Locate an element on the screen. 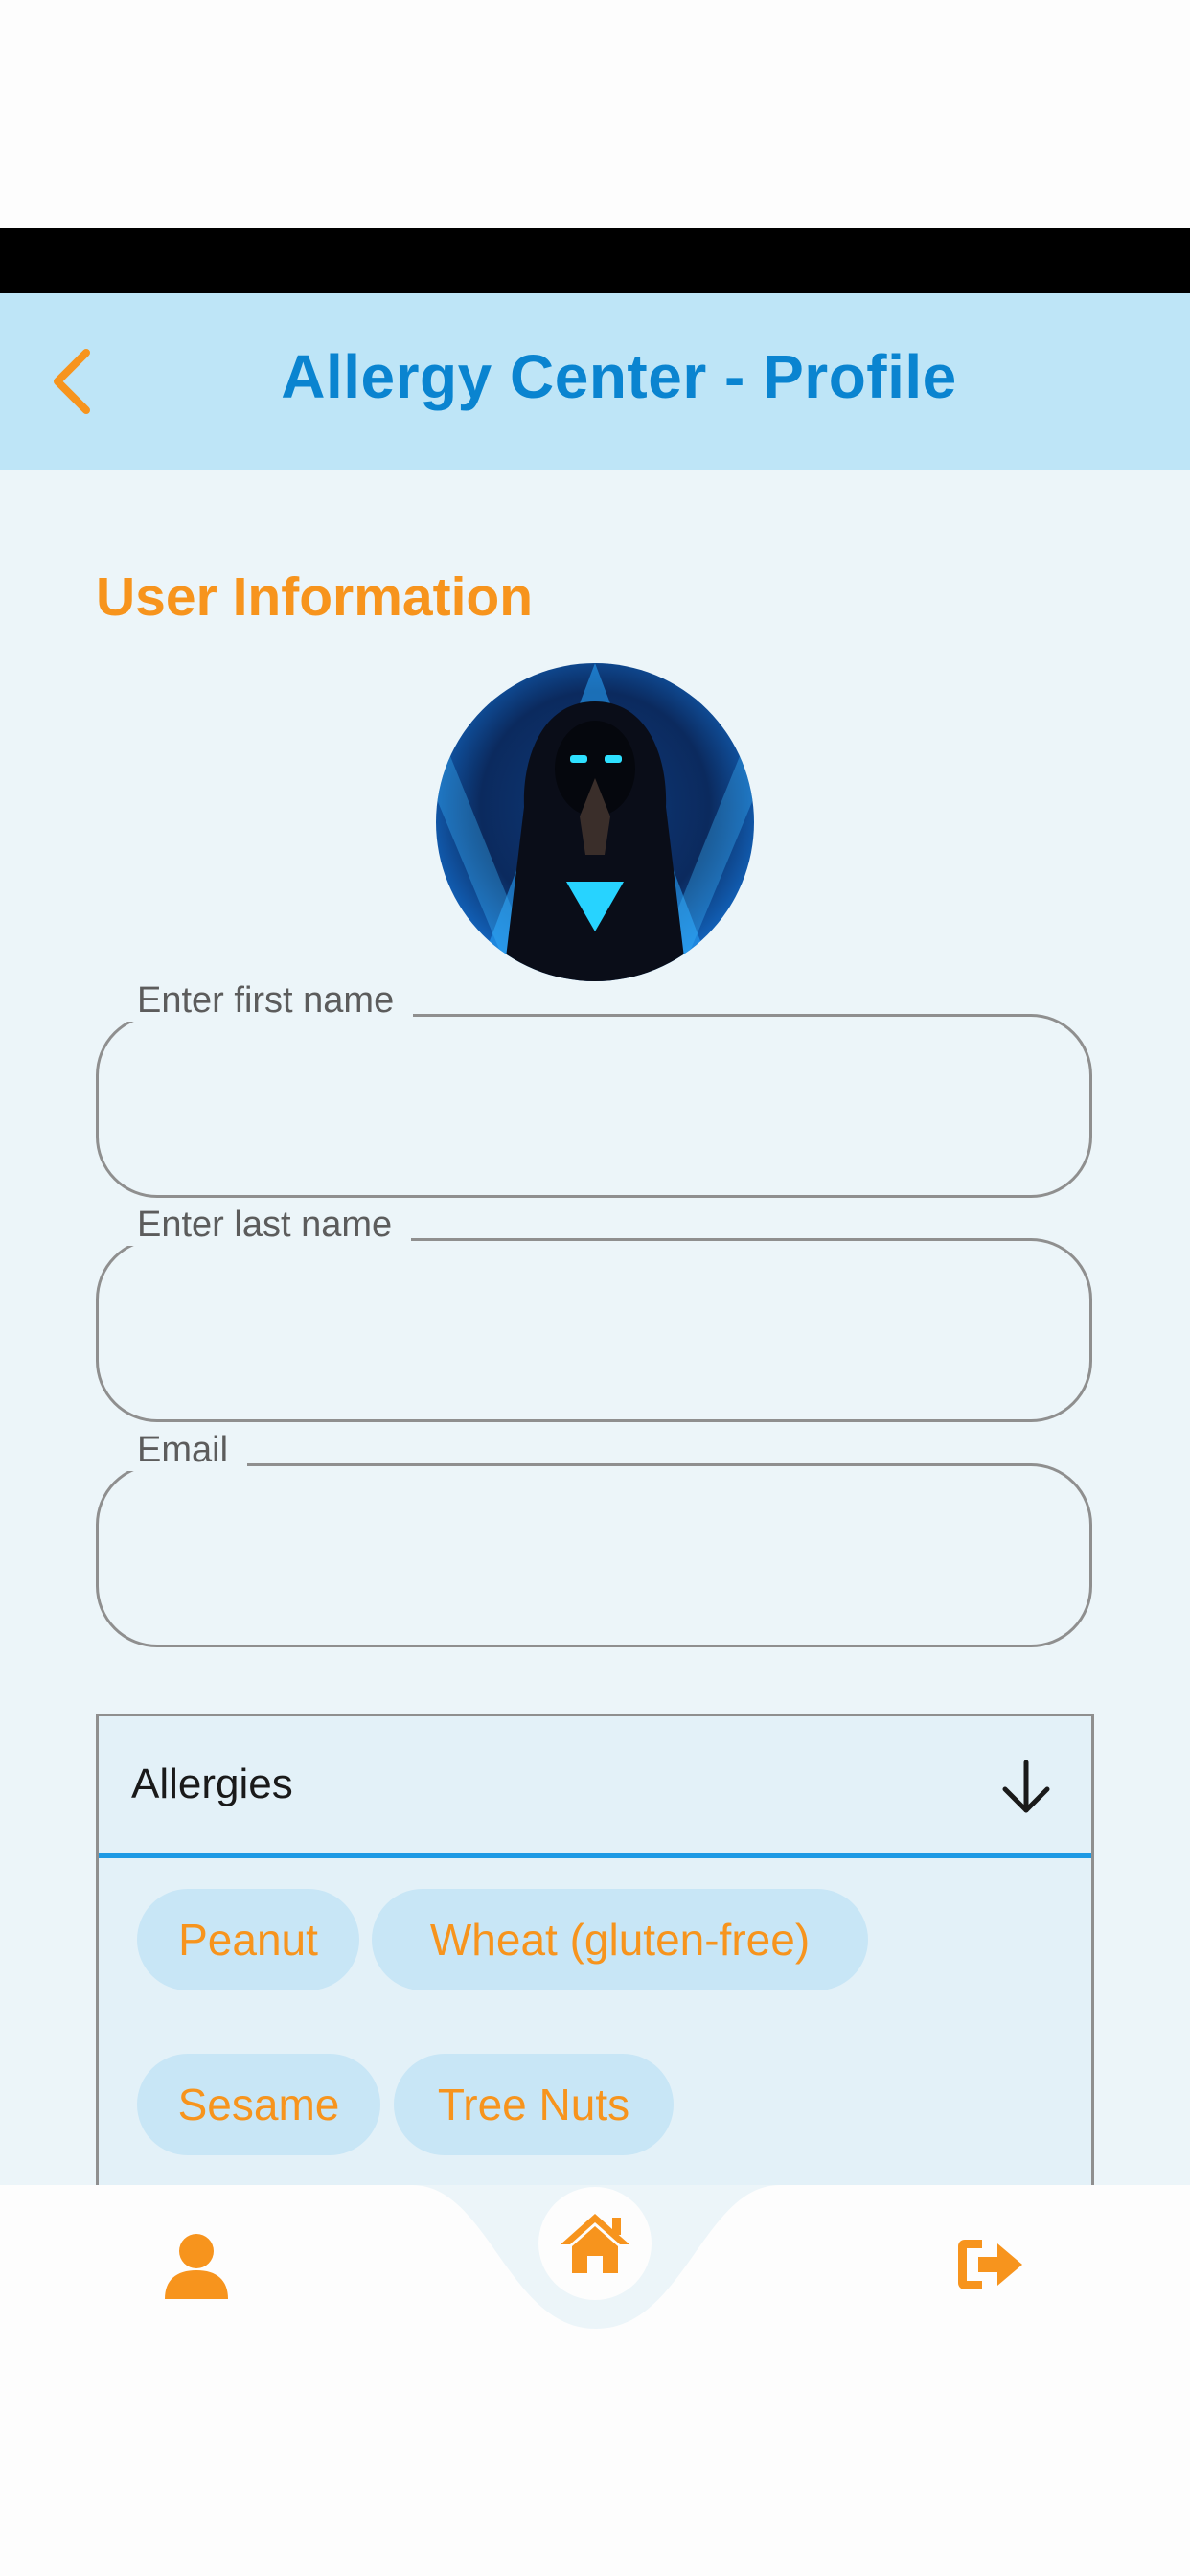  logout-icon is located at coordinates (990, 2264).